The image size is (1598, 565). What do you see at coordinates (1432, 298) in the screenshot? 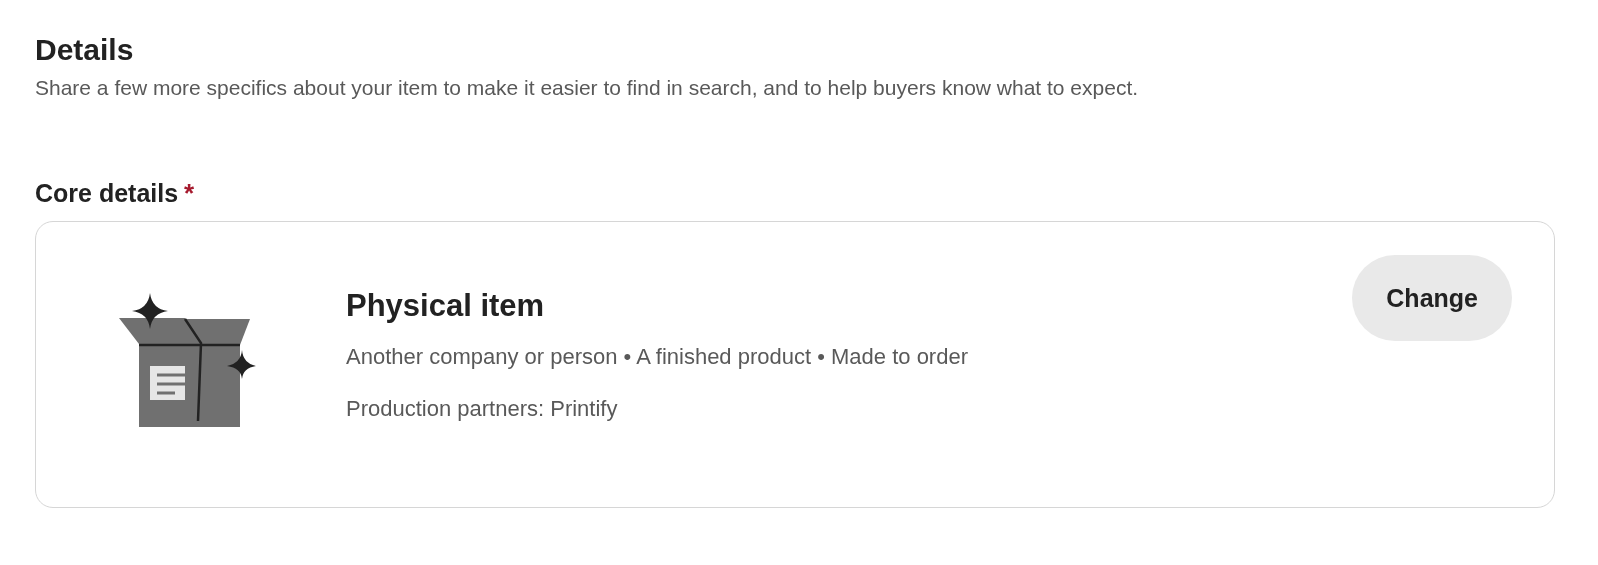
I see `change-button: Change` at bounding box center [1432, 298].